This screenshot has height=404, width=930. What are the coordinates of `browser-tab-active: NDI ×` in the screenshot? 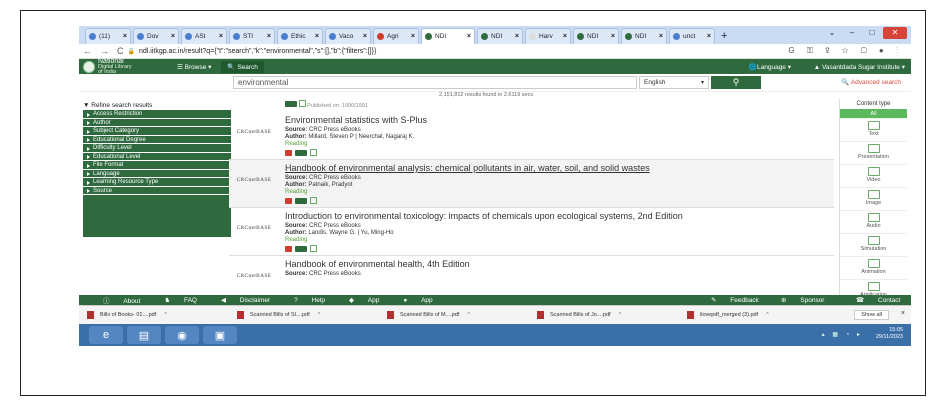 It's located at (448, 36).